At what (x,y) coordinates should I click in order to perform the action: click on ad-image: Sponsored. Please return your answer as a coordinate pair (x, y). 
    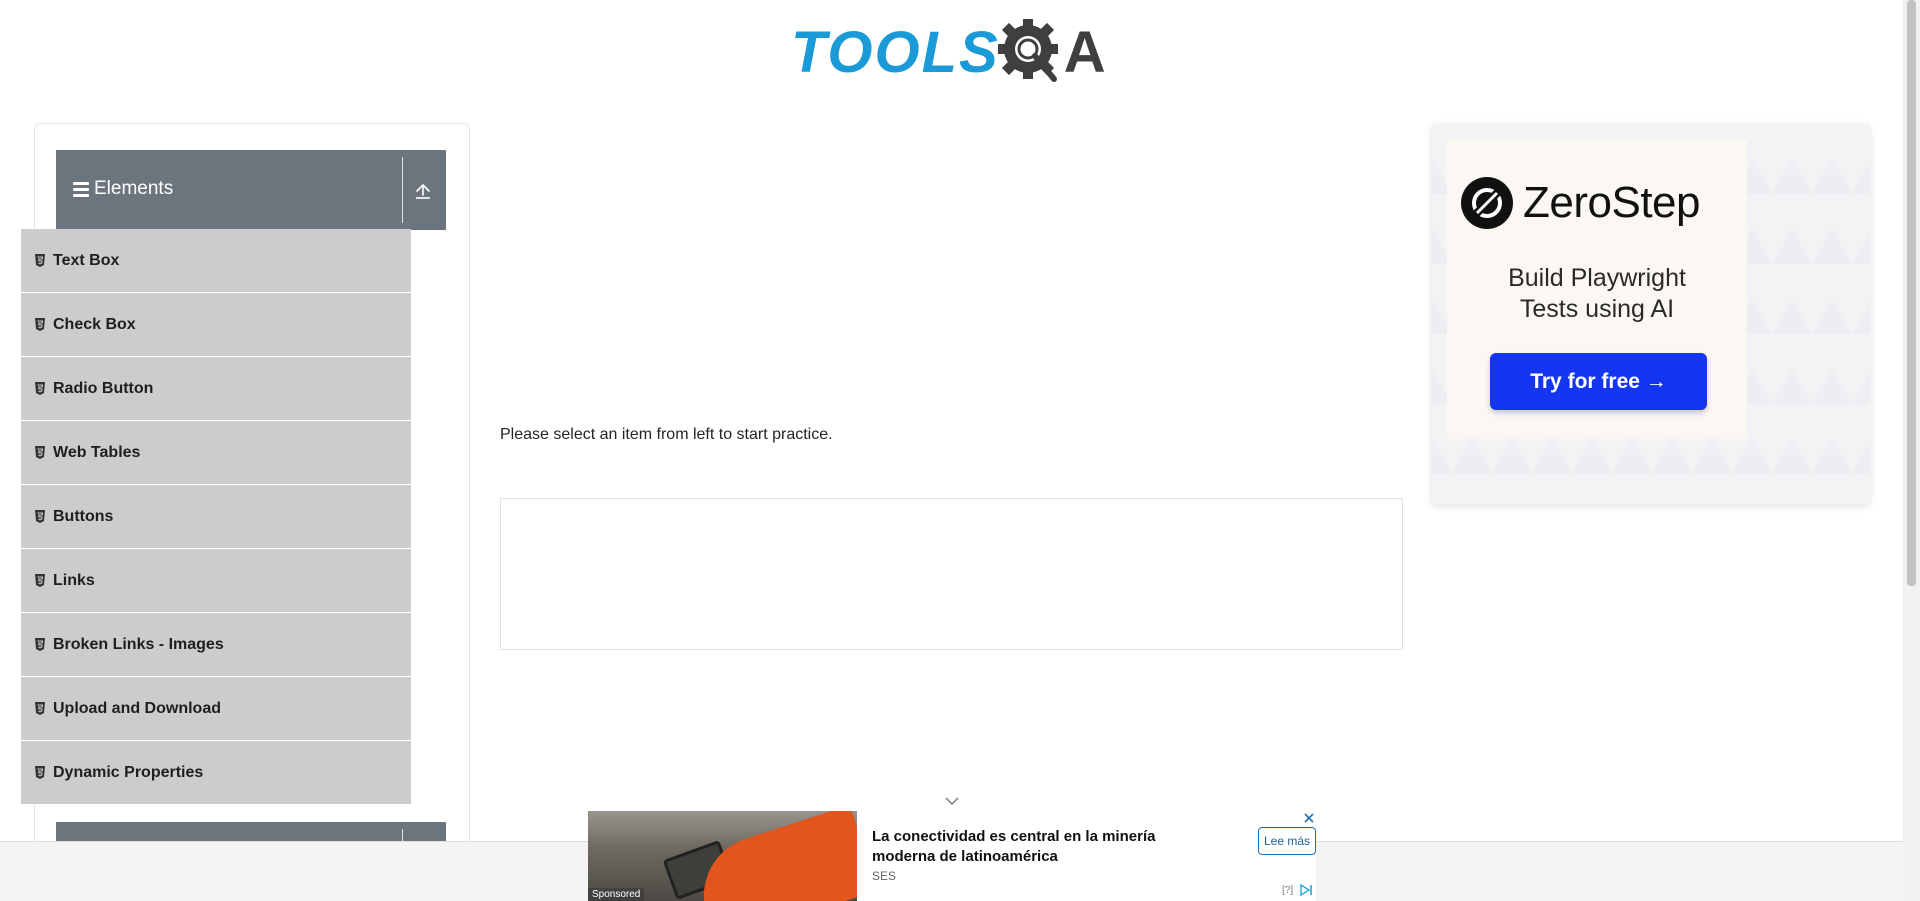
    Looking at the image, I should click on (722, 856).